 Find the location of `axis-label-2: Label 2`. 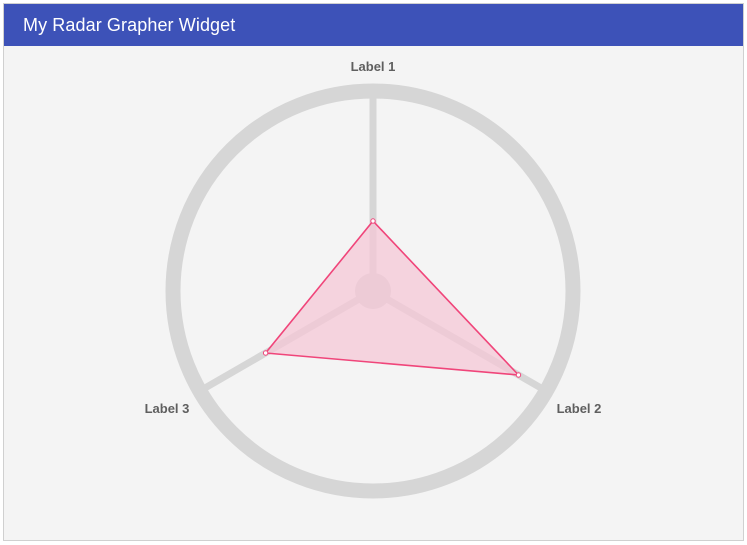

axis-label-2: Label 2 is located at coordinates (579, 408).